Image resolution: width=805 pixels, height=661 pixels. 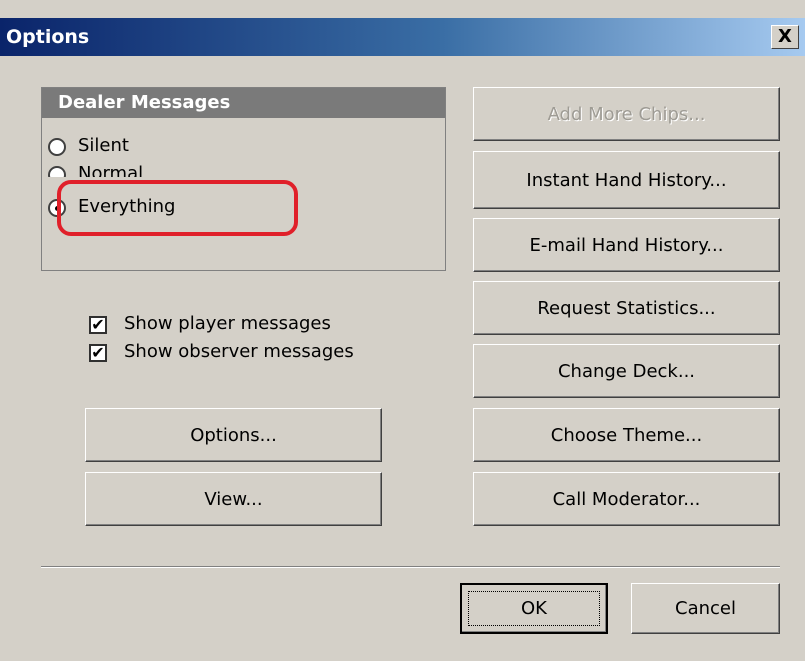 What do you see at coordinates (144, 102) in the screenshot?
I see `dealer-messages-title: Dealer Messages` at bounding box center [144, 102].